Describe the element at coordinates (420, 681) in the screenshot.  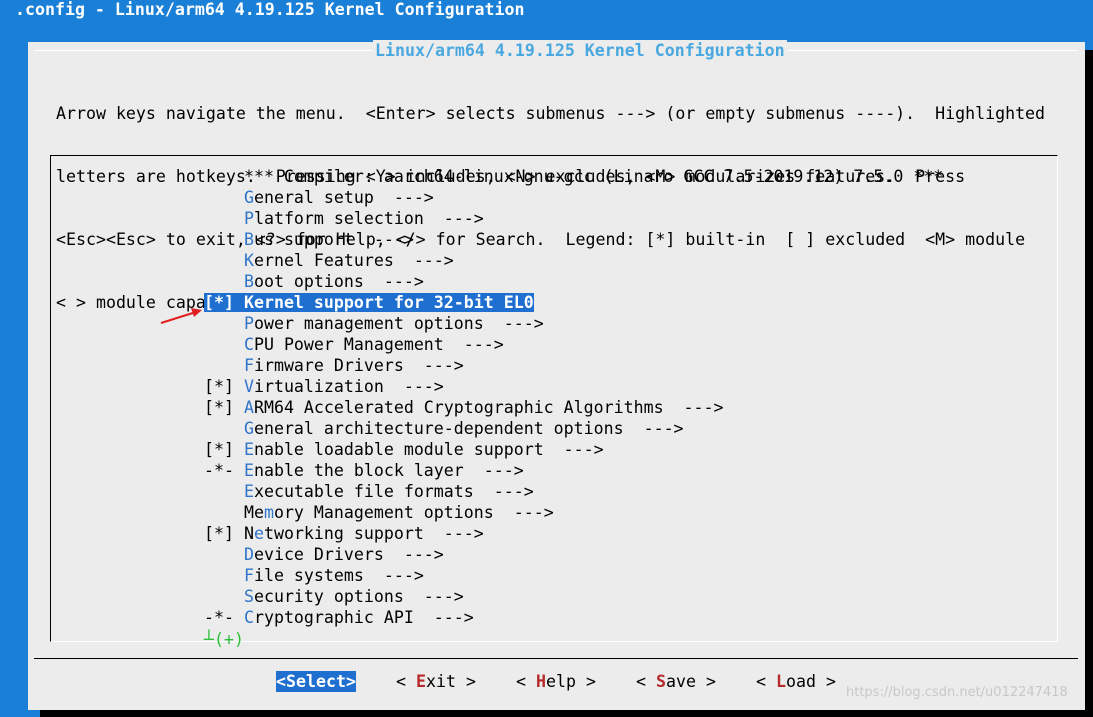
I see `button-hotkey: E` at that location.